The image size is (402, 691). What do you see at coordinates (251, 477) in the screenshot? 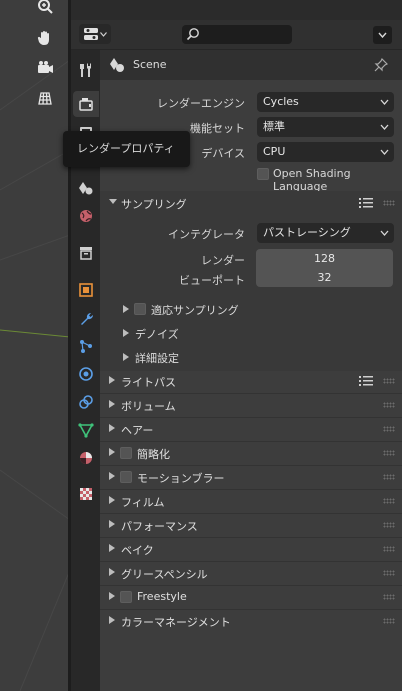
I see `motion-blur-panel-header: モーションブラー` at bounding box center [251, 477].